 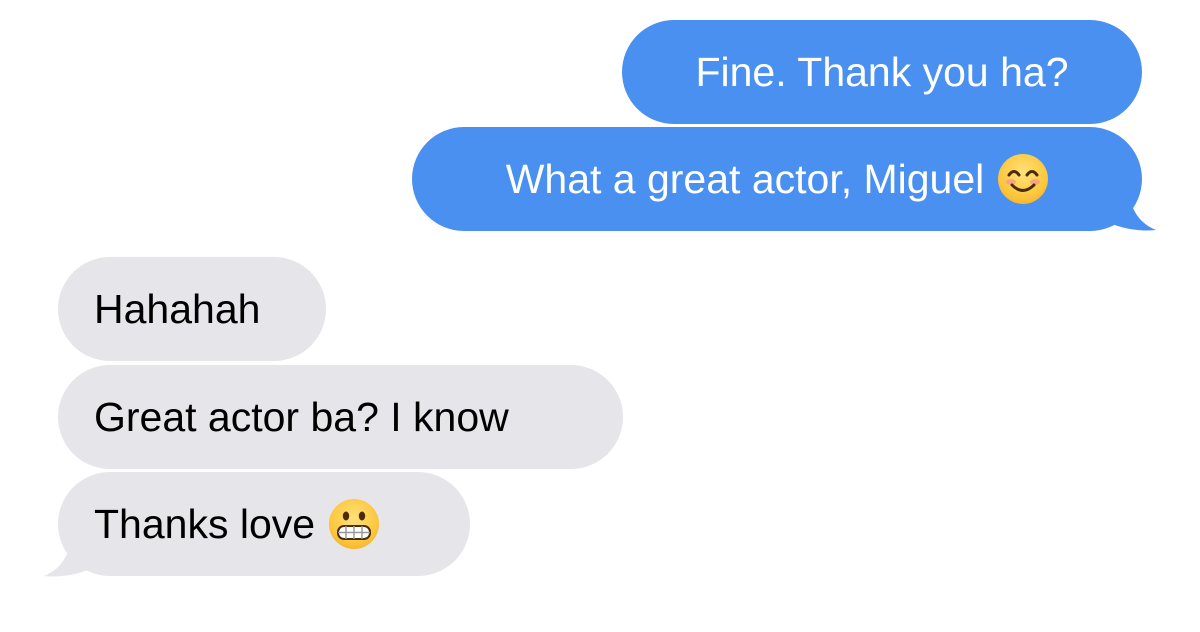 I want to click on received-message-bubble: Great actor ba? I know, so click(x=340, y=417).